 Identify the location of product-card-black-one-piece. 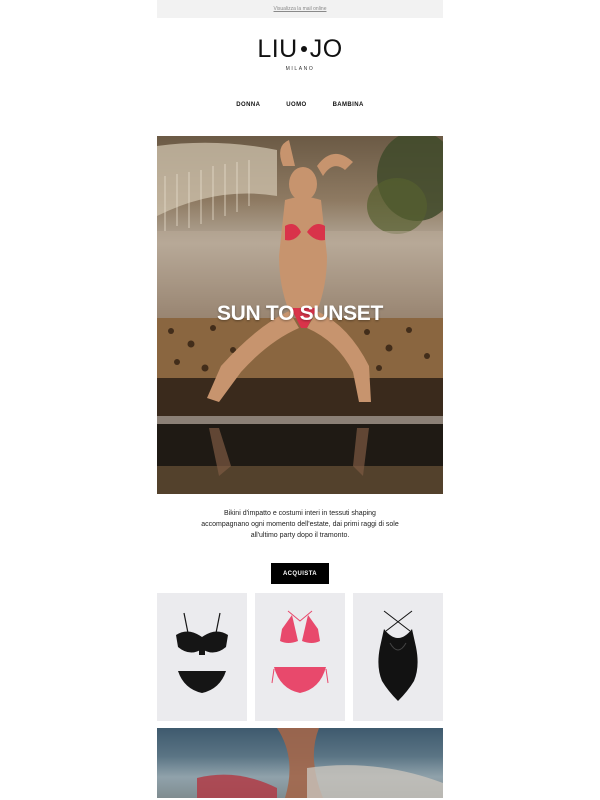
(398, 657).